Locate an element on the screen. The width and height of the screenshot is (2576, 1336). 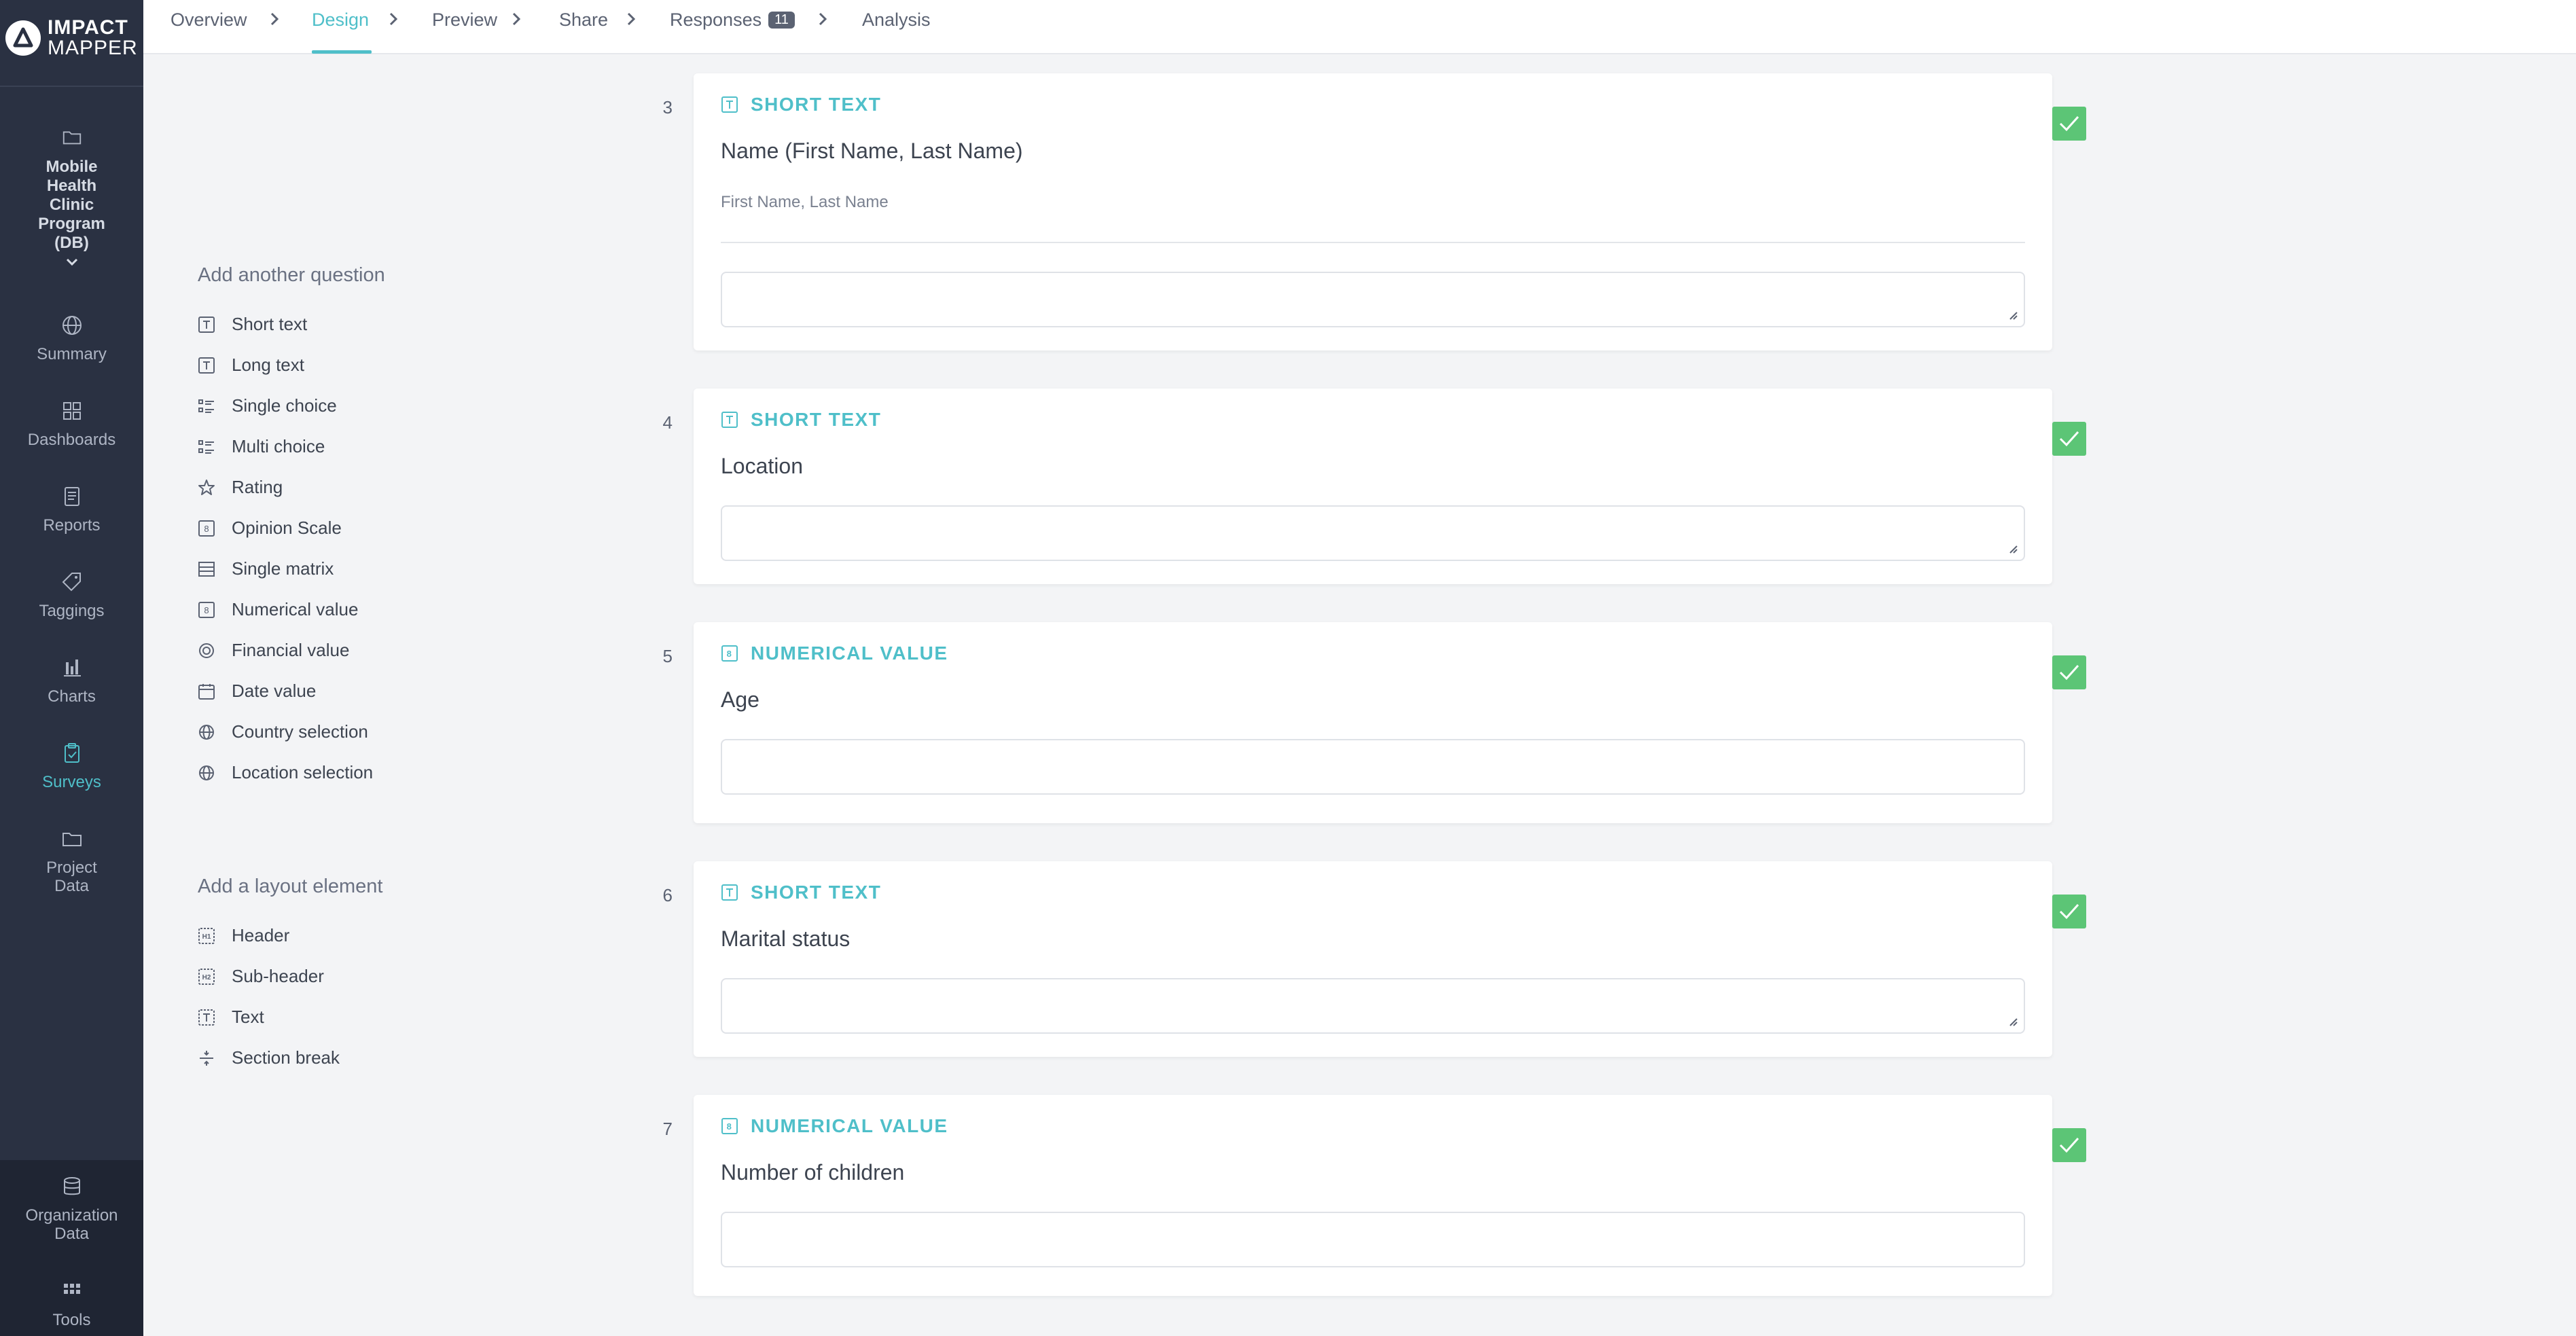
sidebar-item-project-data: Project Data is located at coordinates (71, 861).